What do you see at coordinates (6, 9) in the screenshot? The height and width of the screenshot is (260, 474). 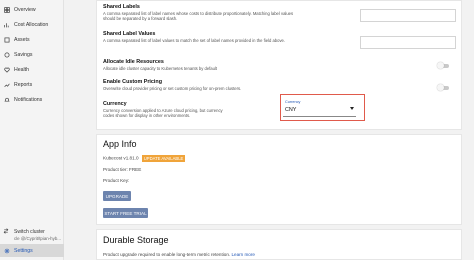 I see `dashboard-icon` at bounding box center [6, 9].